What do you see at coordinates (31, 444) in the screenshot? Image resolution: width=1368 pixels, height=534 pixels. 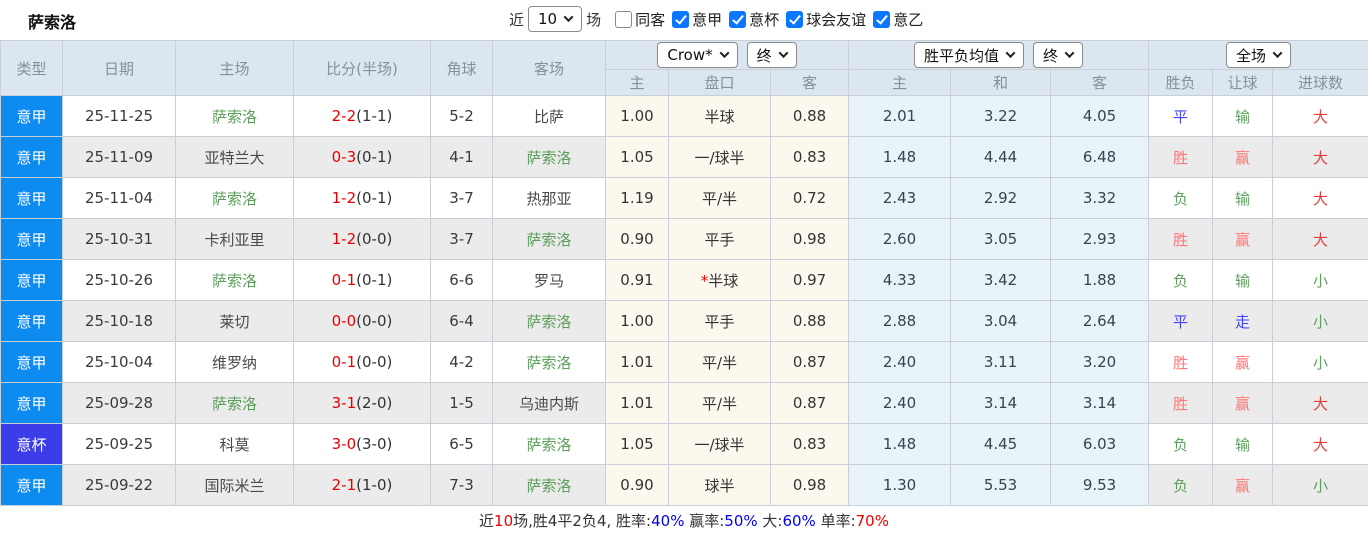 I see `type-cell: 意杯` at bounding box center [31, 444].